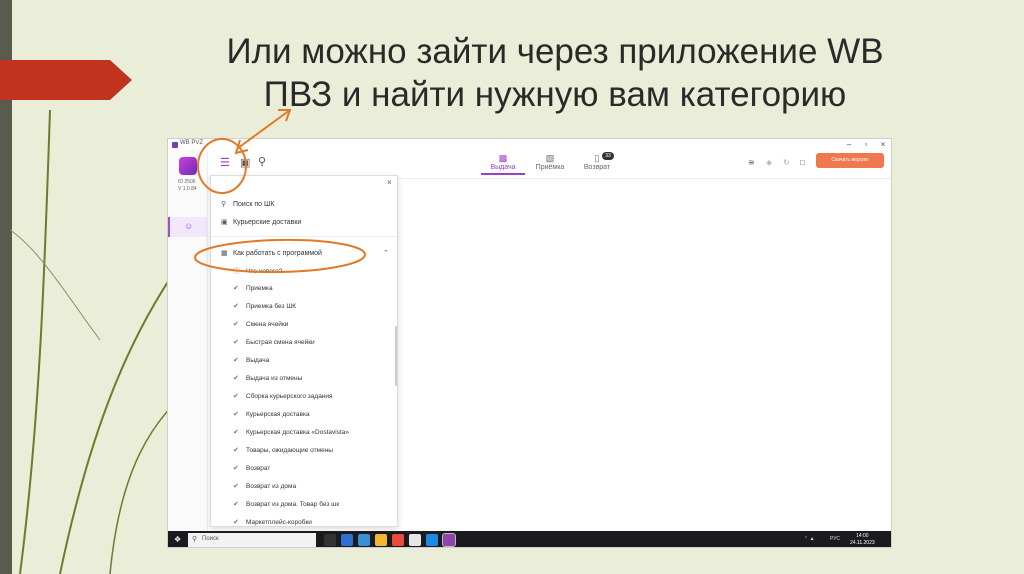 The image size is (1024, 574). What do you see at coordinates (529, 539) in the screenshot?
I see `windows-taskbar: ❖ ⚲ Поиск ⌃ ▲ РУС 14:00 24.11.2023` at bounding box center [529, 539].